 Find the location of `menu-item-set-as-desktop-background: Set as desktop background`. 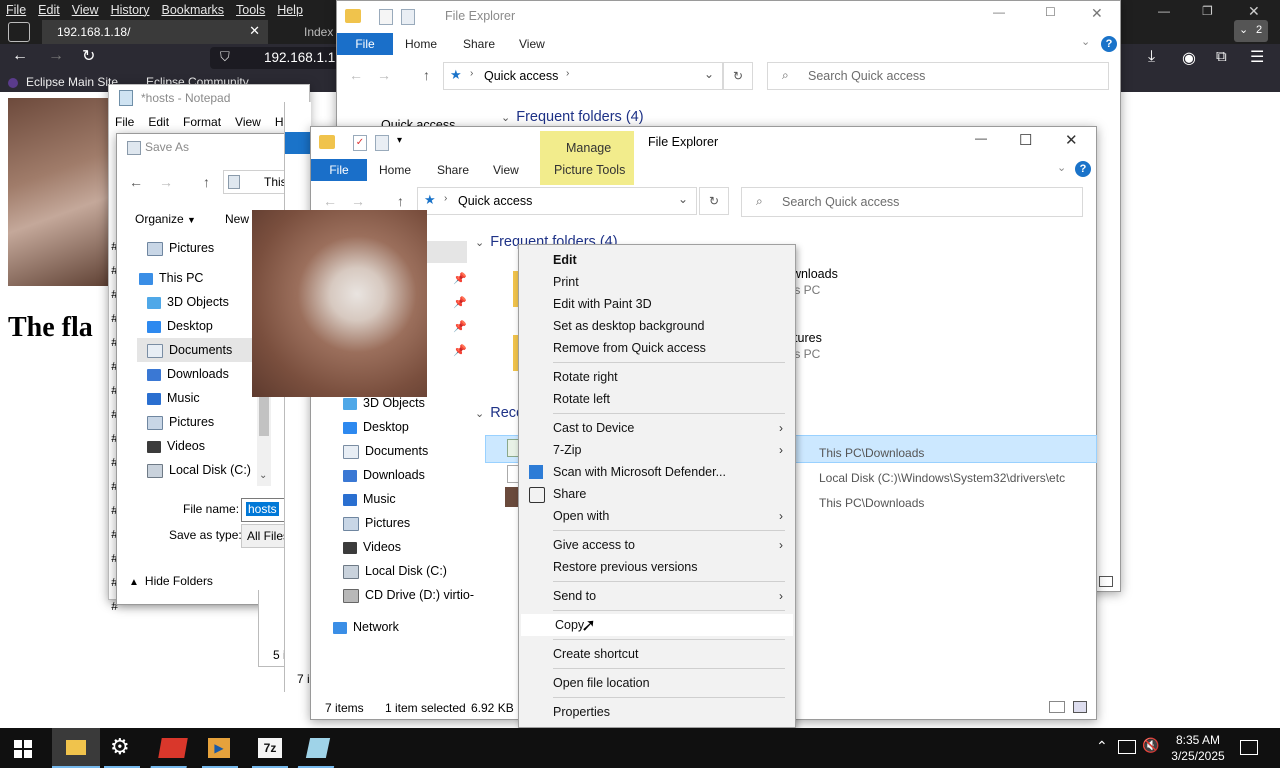

menu-item-set-as-desktop-background: Set as desktop background is located at coordinates (657, 326).